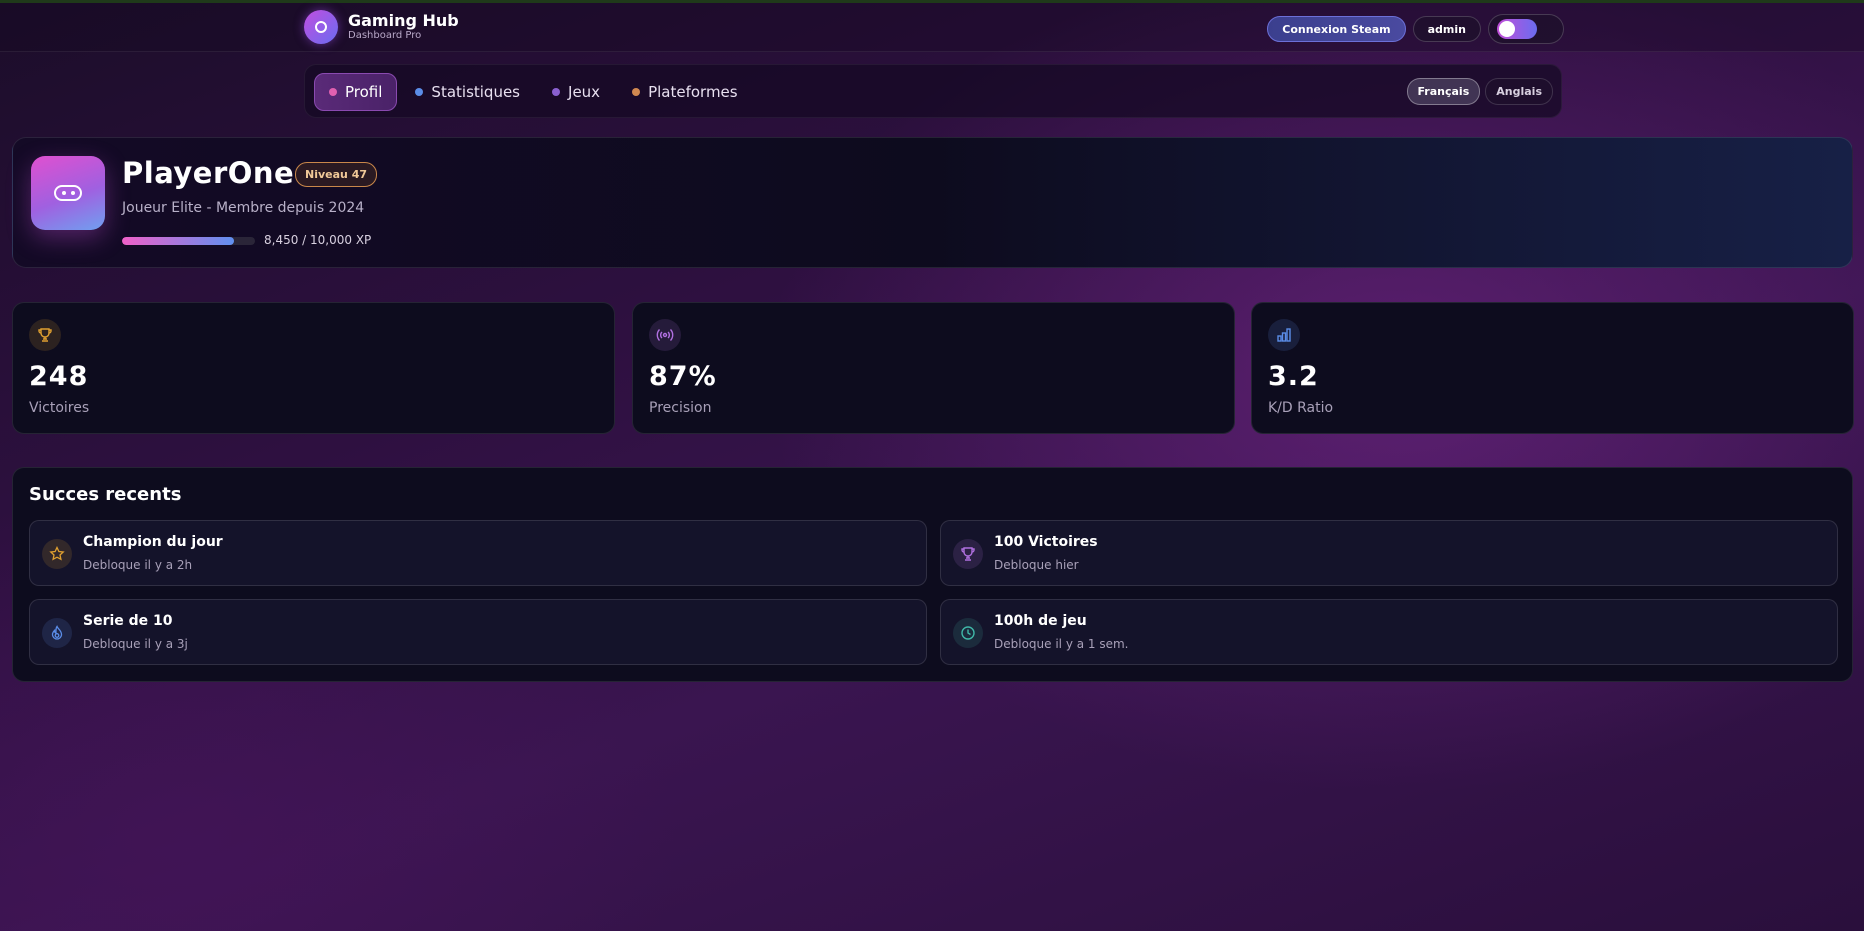 Image resolution: width=1864 pixels, height=931 pixels. Describe the element at coordinates (968, 633) in the screenshot. I see `clock-icon` at that location.